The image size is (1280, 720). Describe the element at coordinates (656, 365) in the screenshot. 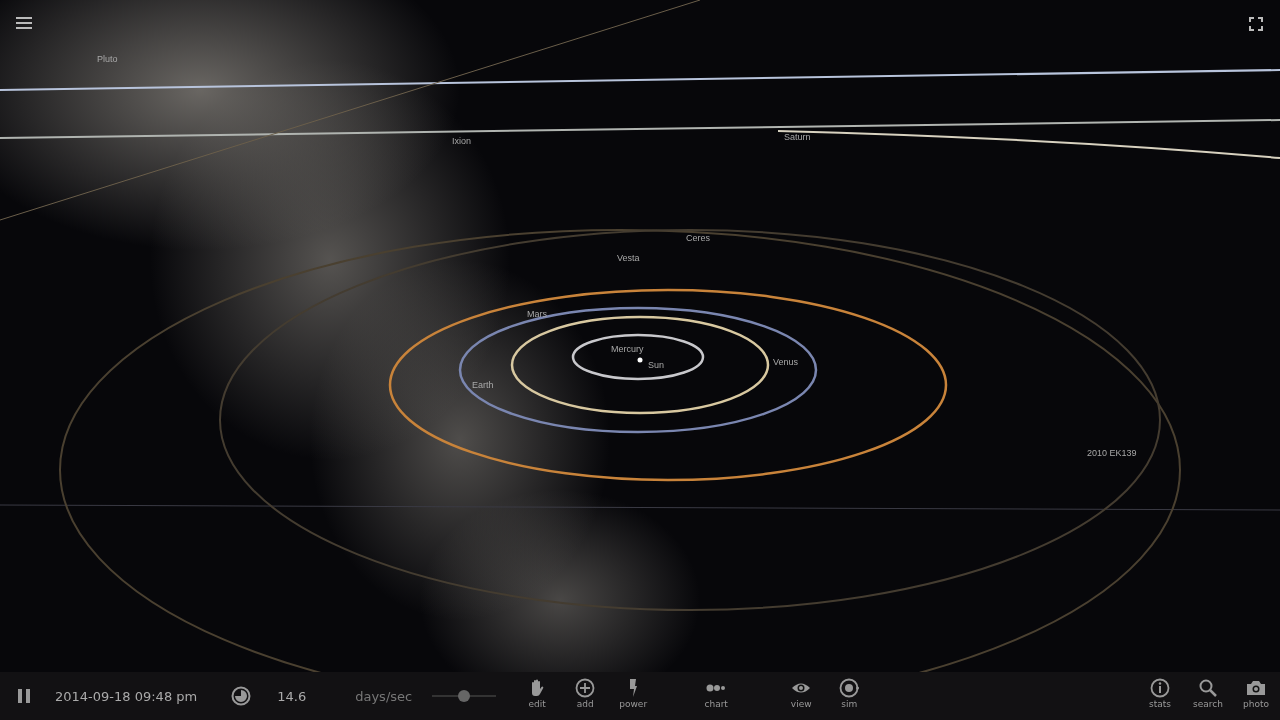

I see `body-label: Sun` at that location.